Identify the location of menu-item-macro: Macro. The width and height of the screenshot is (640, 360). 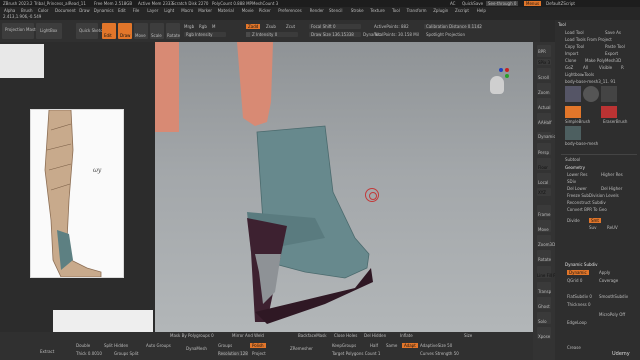
(187, 10).